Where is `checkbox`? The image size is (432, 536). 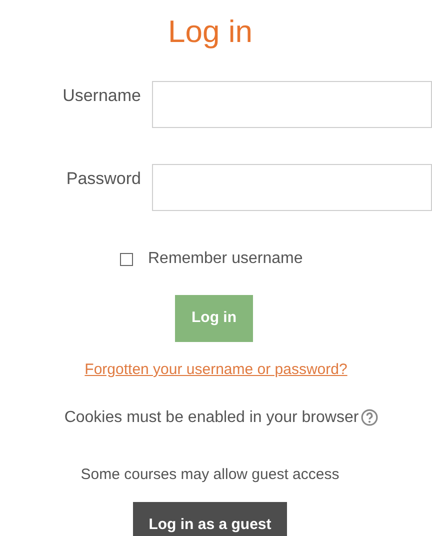 checkbox is located at coordinates (126, 259).